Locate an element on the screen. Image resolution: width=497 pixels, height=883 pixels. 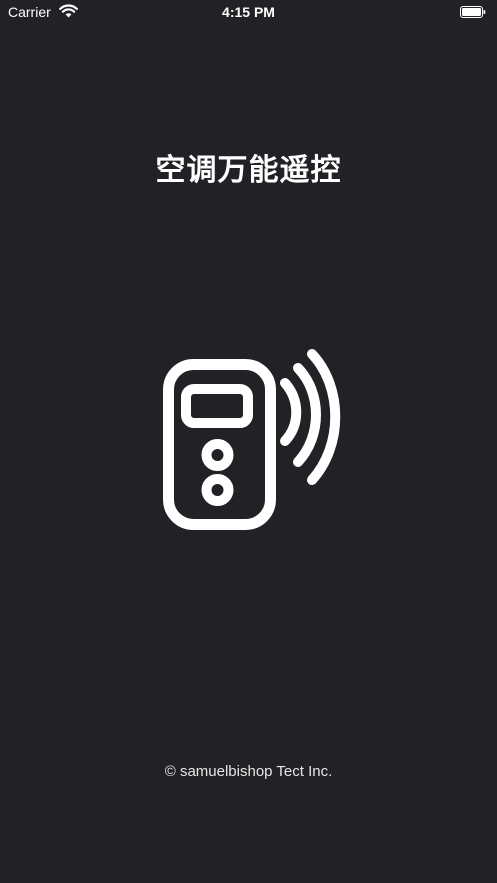
status-bar: Carrier 4:15 PM is located at coordinates (248, 13).